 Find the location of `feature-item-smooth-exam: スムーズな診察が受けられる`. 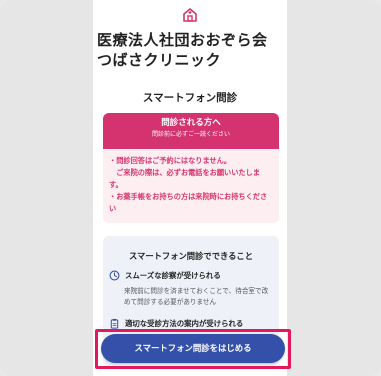

feature-item-smooth-exam: スムーズな診察が受けられる is located at coordinates (194, 275).